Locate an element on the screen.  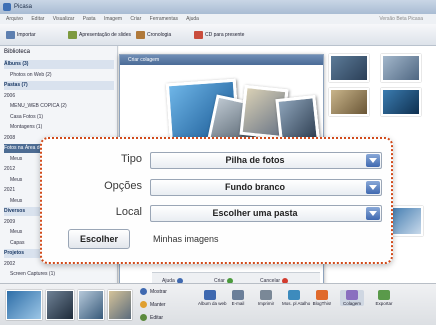
options-select: Fundo branco is located at coordinates (266, 187).